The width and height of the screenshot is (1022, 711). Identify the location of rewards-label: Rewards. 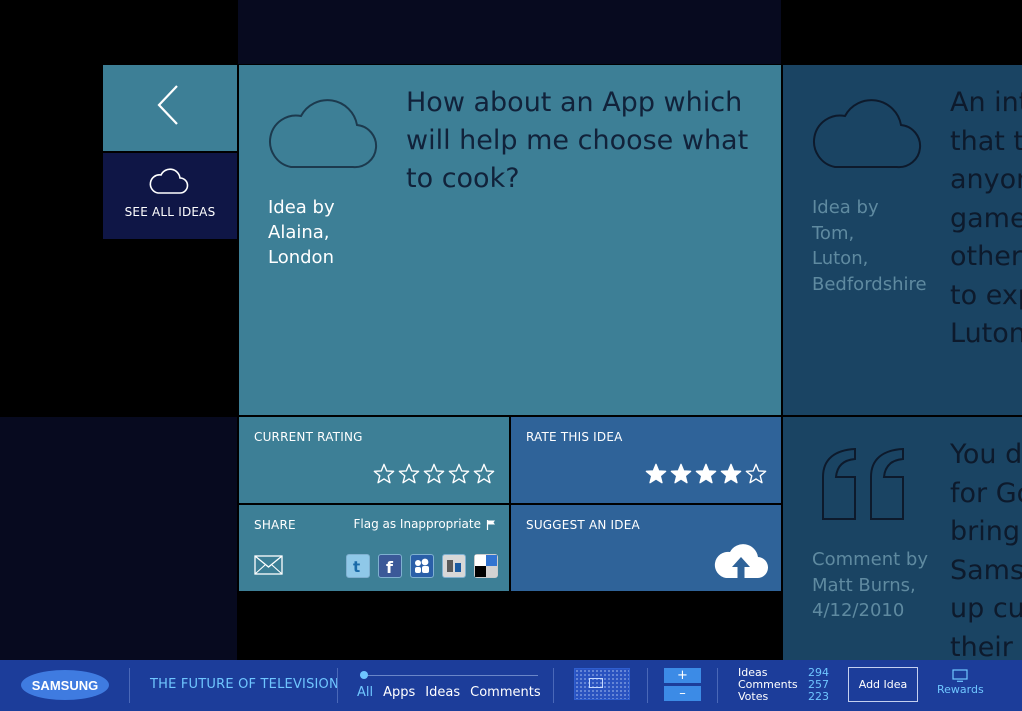
(960, 689).